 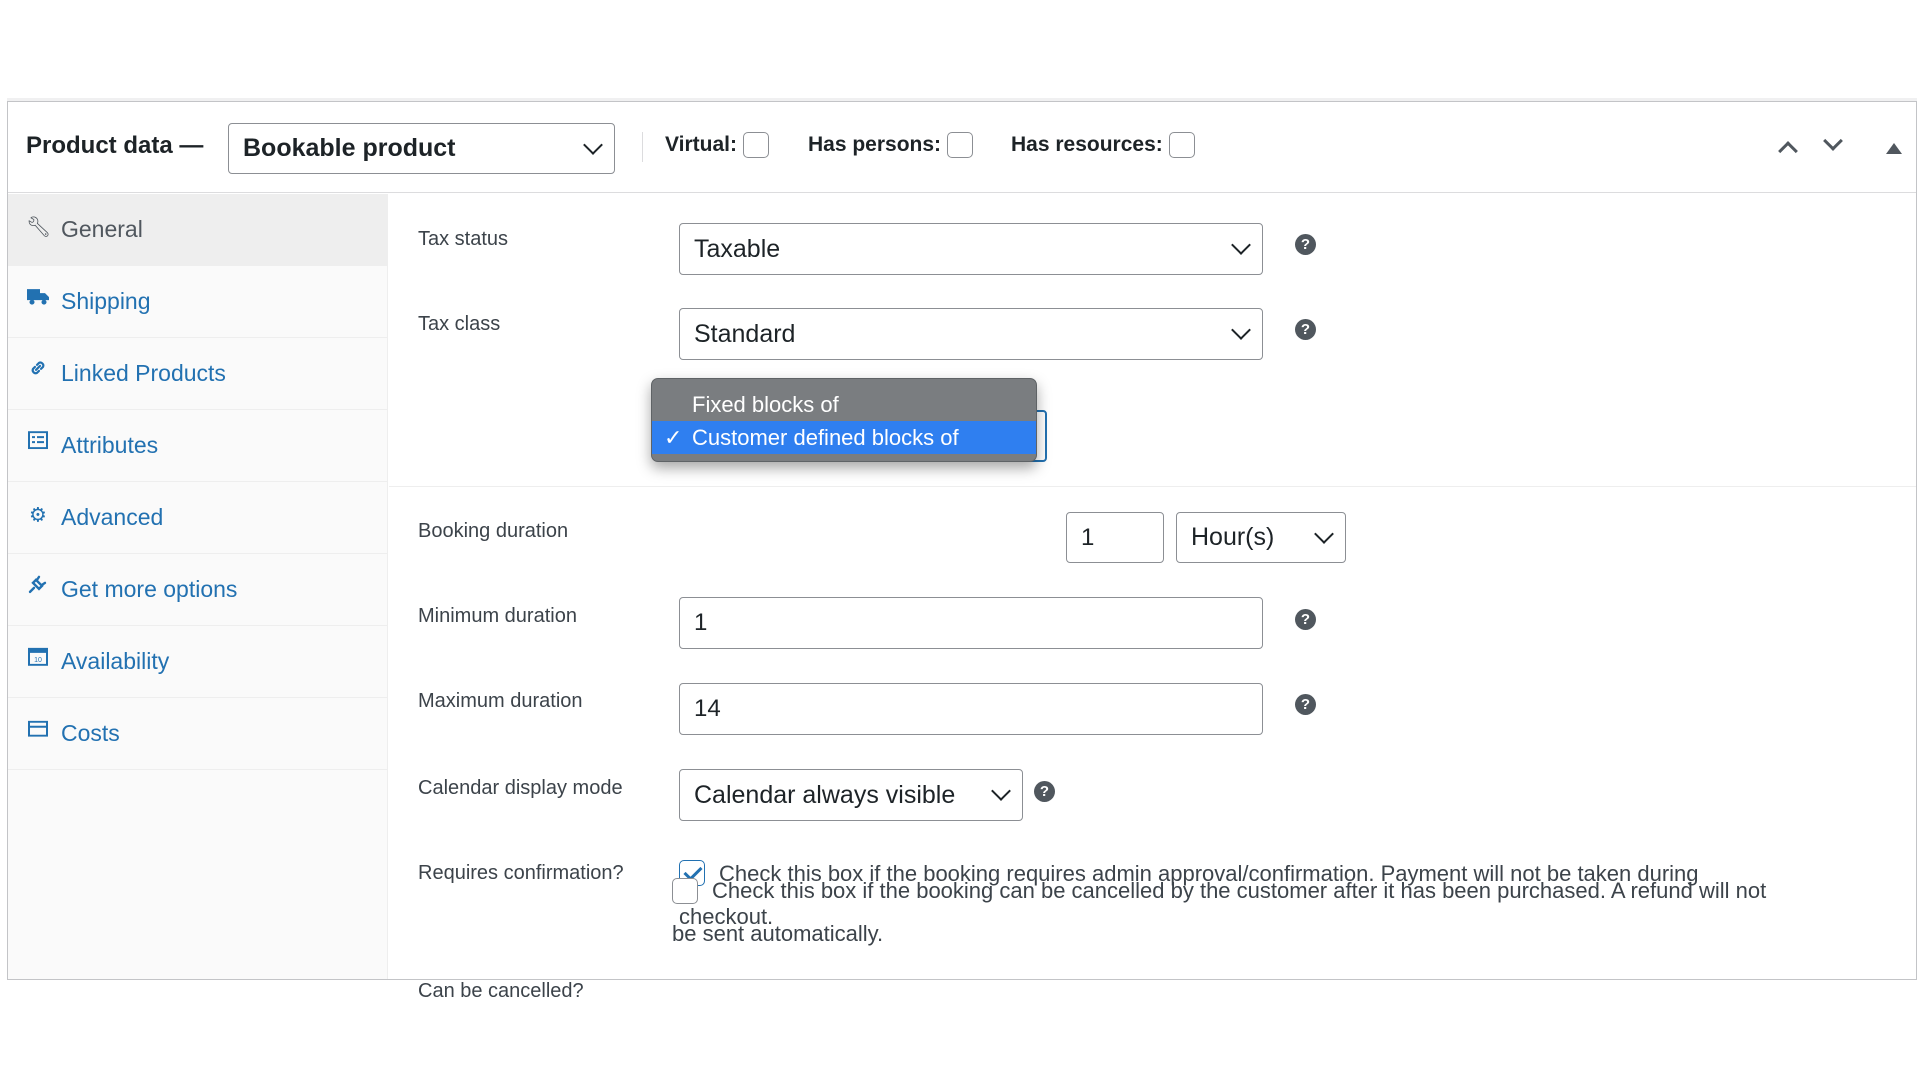 What do you see at coordinates (971, 623) in the screenshot?
I see `minimum-duration-input: 1` at bounding box center [971, 623].